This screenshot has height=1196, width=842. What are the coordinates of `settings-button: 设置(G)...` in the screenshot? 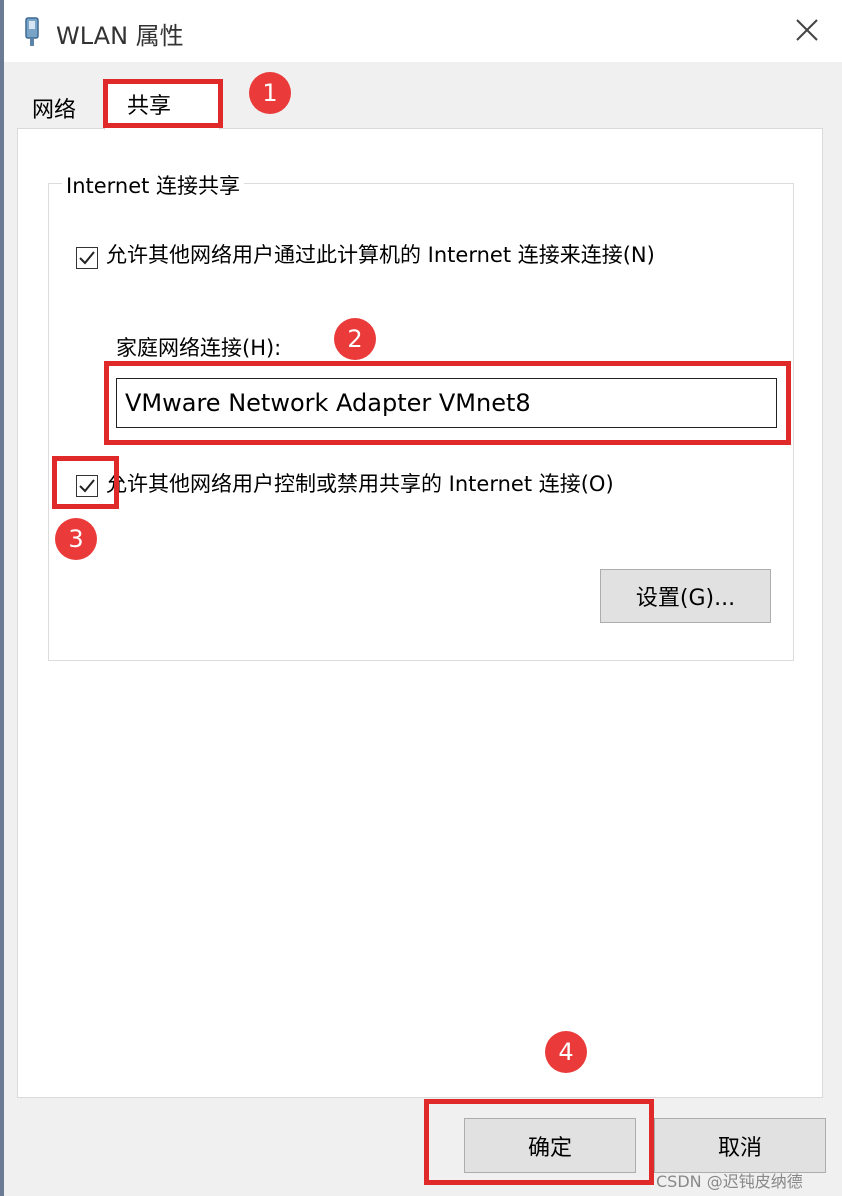 It's located at (685, 596).